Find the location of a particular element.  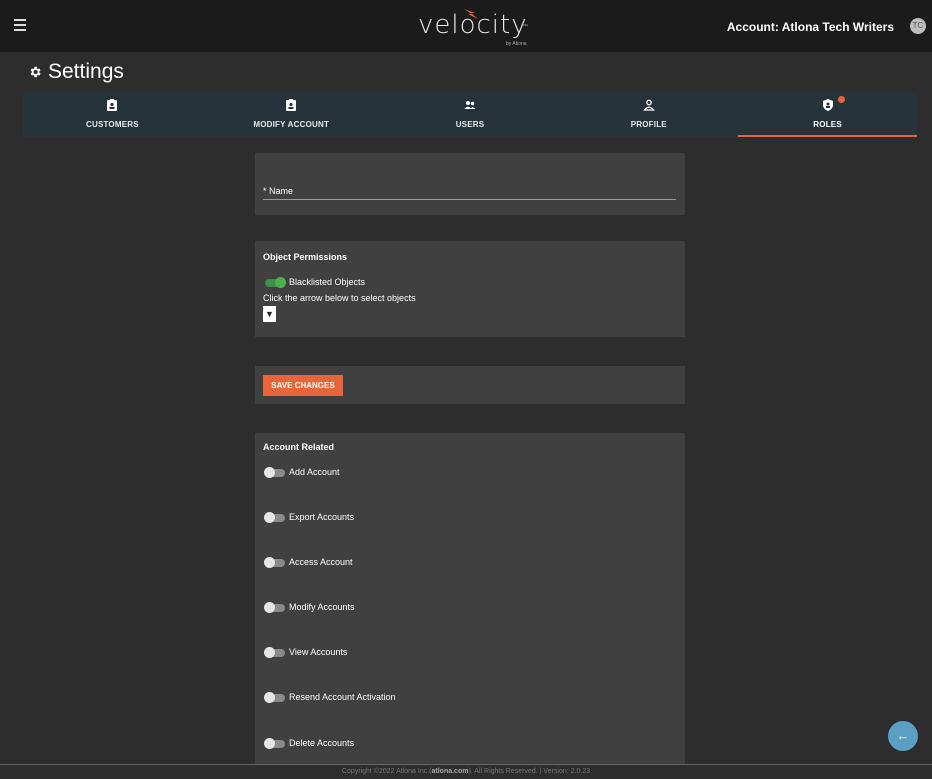

blacklisted-objects-toggle is located at coordinates (275, 282).